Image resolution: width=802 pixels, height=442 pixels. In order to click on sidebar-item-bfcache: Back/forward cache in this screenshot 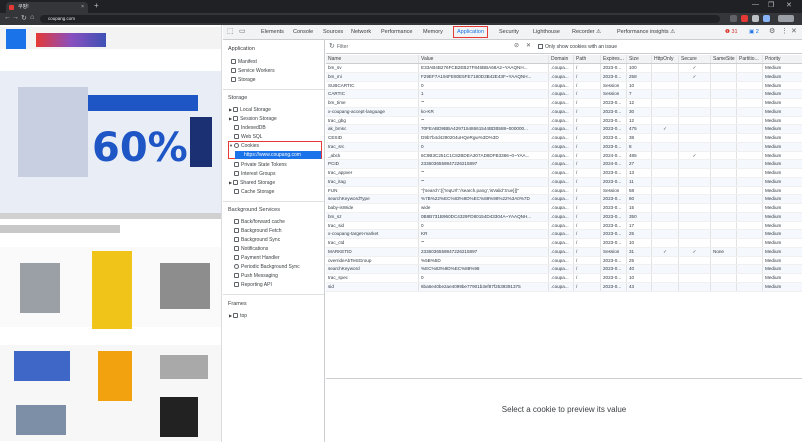, I will do `click(259, 222)`.